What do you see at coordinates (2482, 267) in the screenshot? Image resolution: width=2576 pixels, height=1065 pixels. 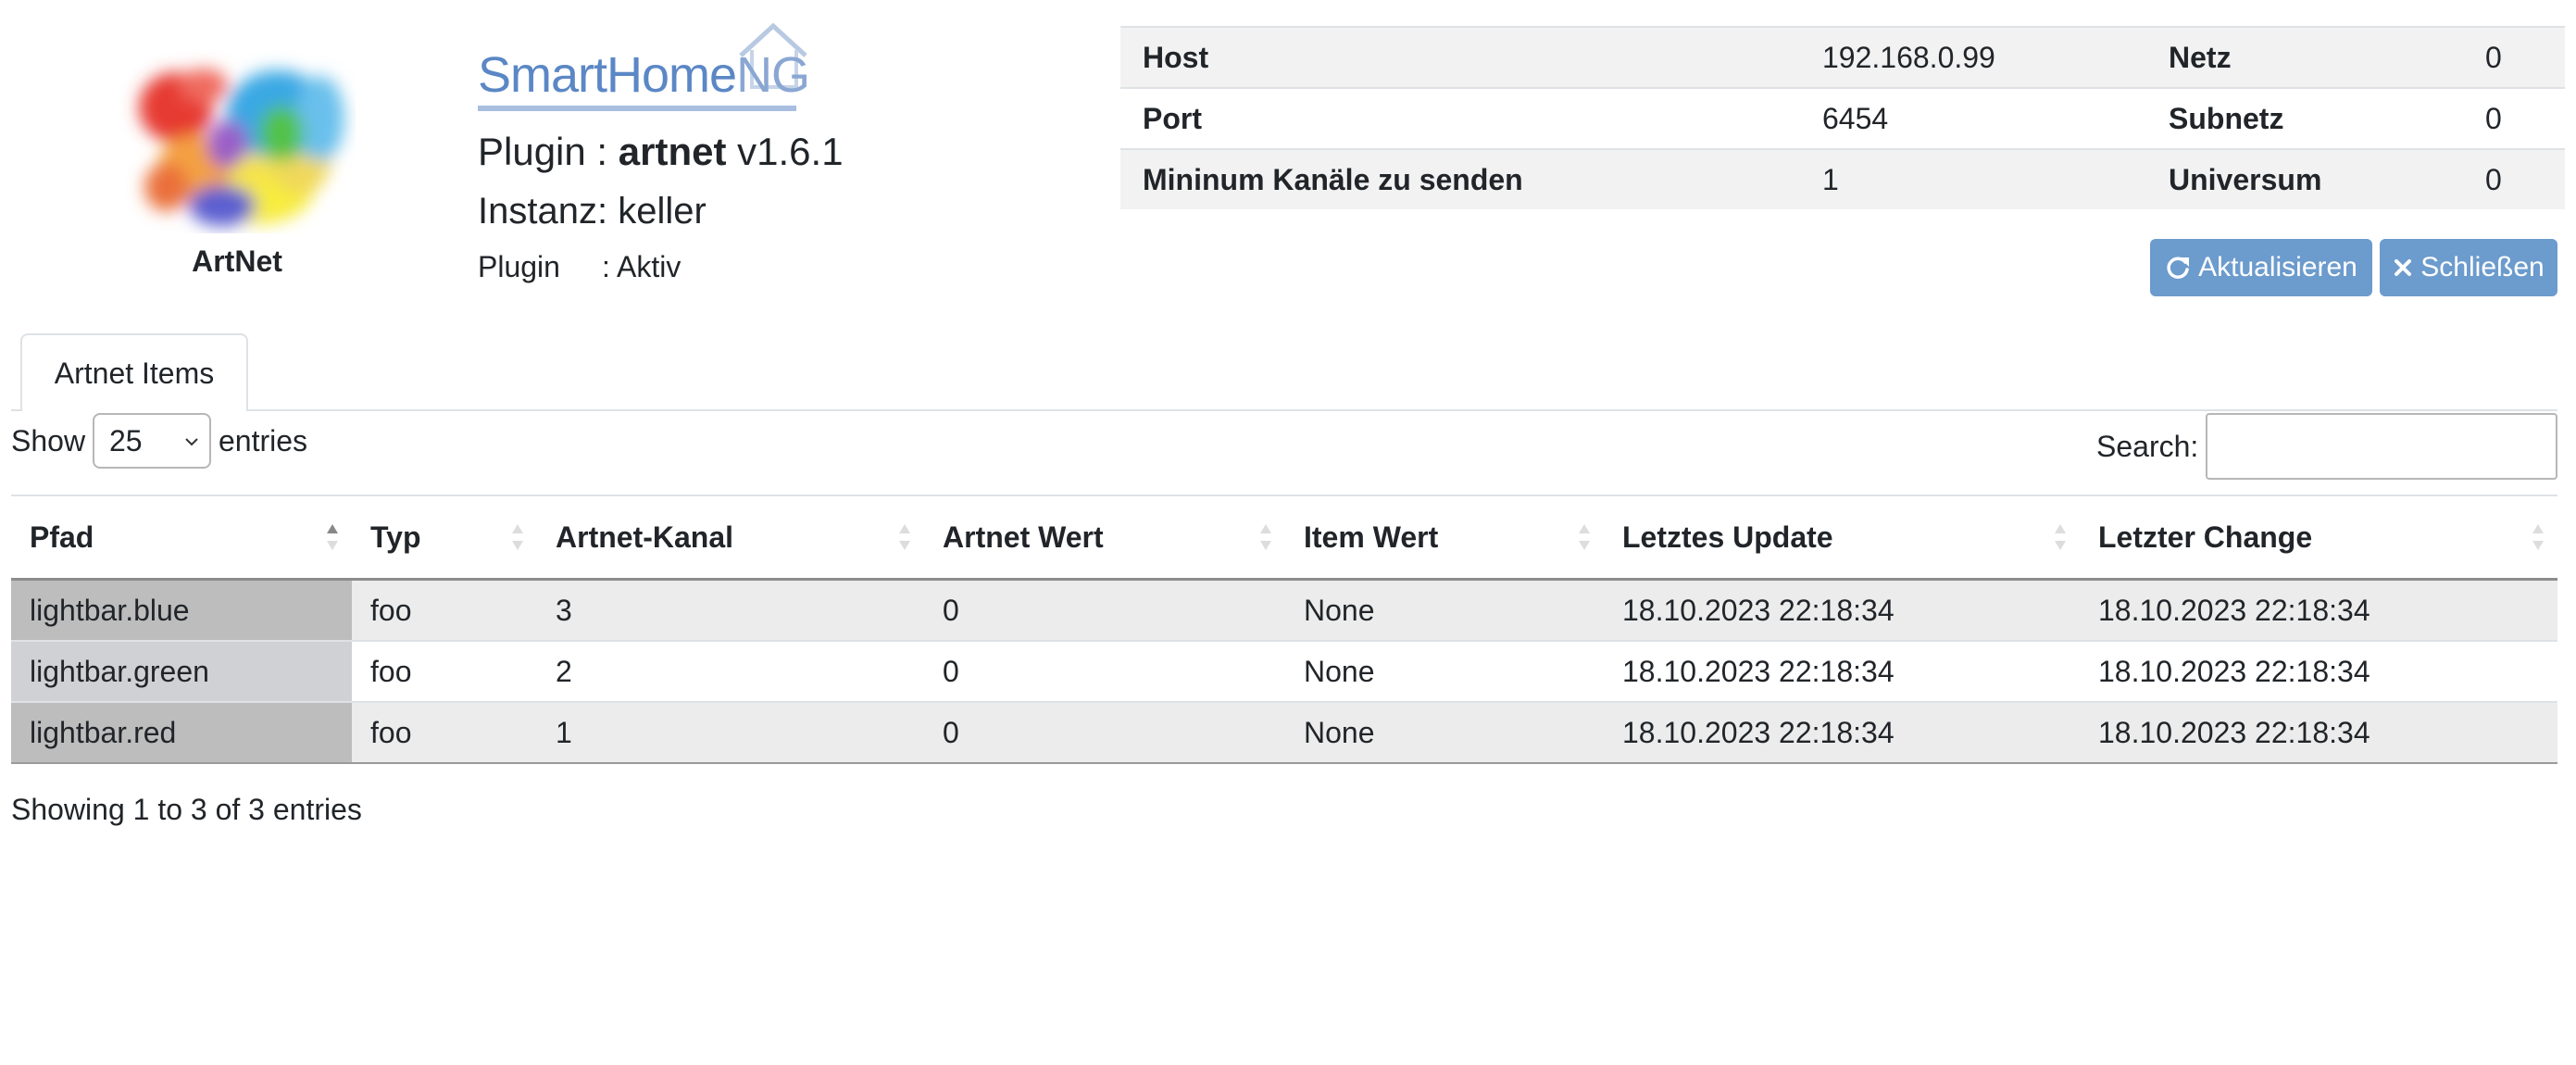 I see `close-label: Schließen` at bounding box center [2482, 267].